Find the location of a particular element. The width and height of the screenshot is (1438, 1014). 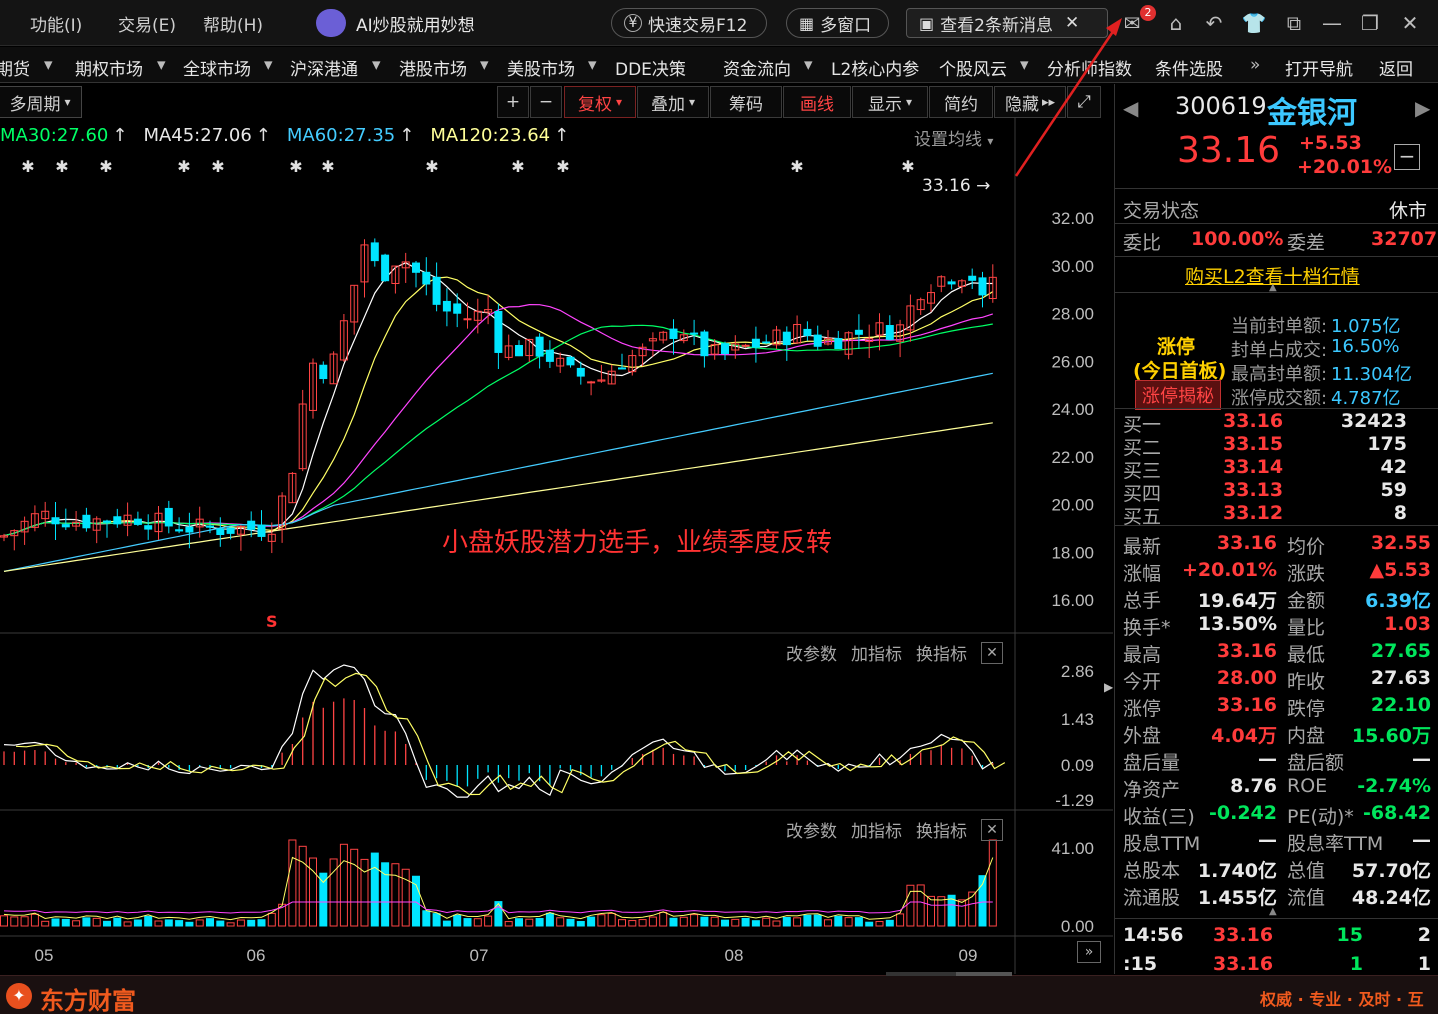

overlay-label: 叠加 is located at coordinates (667, 104).